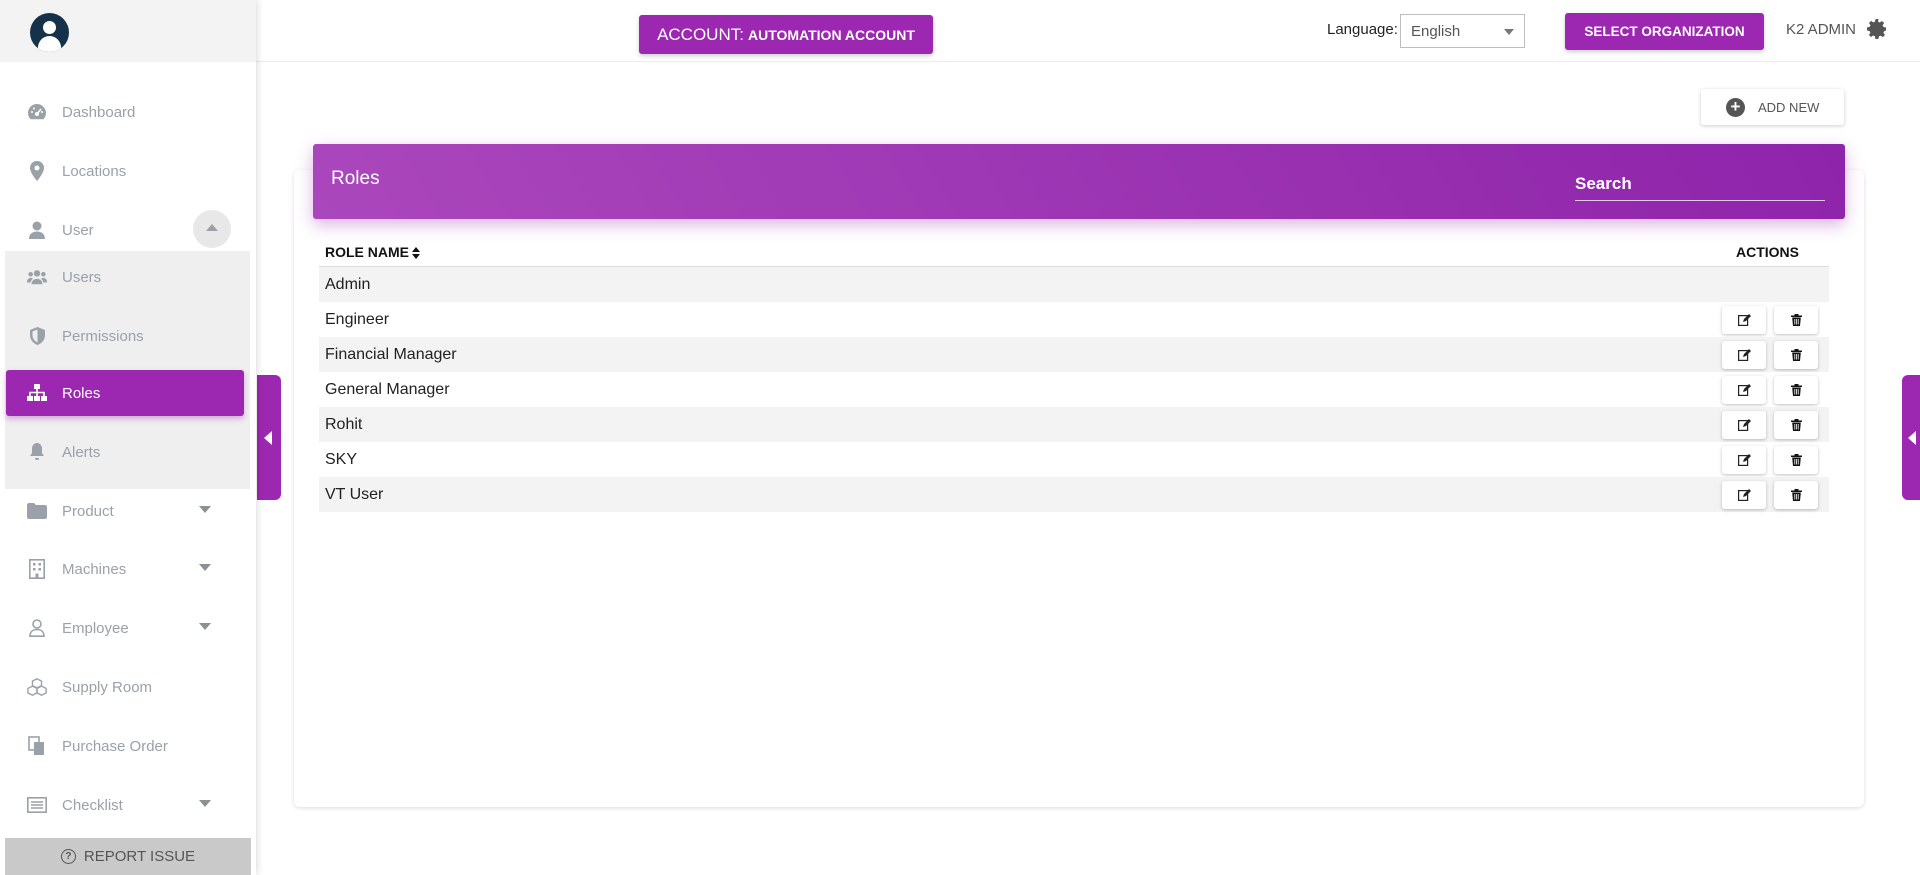 This screenshot has height=875, width=1920. I want to click on sidebar-item-supply-room: Supply Room, so click(125, 687).